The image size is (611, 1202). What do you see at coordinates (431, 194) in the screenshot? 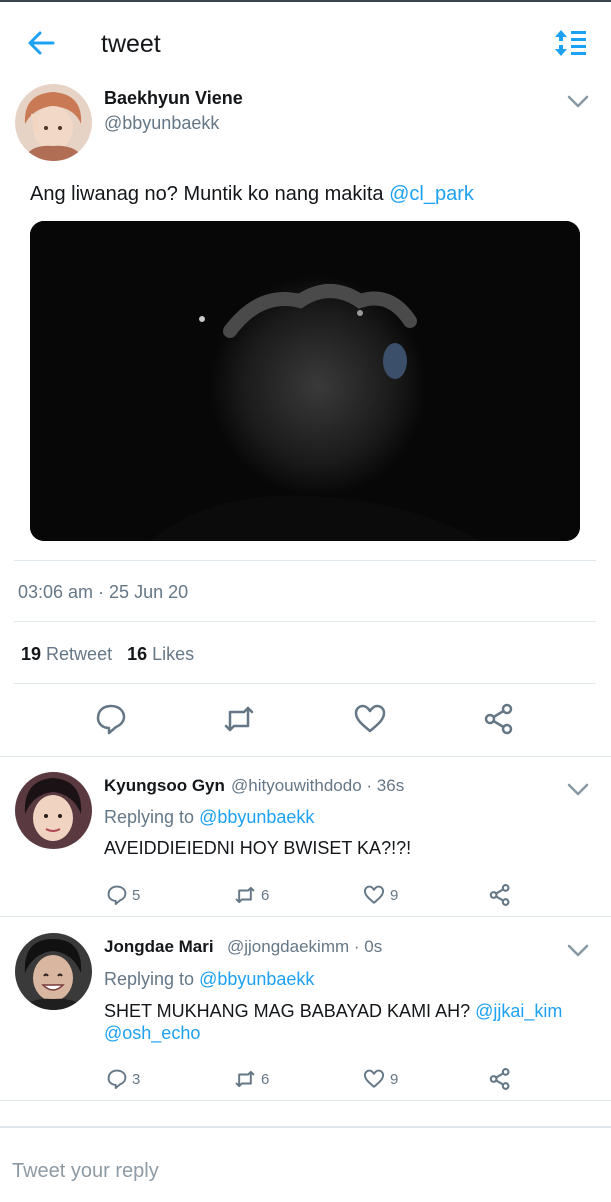
I see `tweet-mention-link: @cl_park` at bounding box center [431, 194].